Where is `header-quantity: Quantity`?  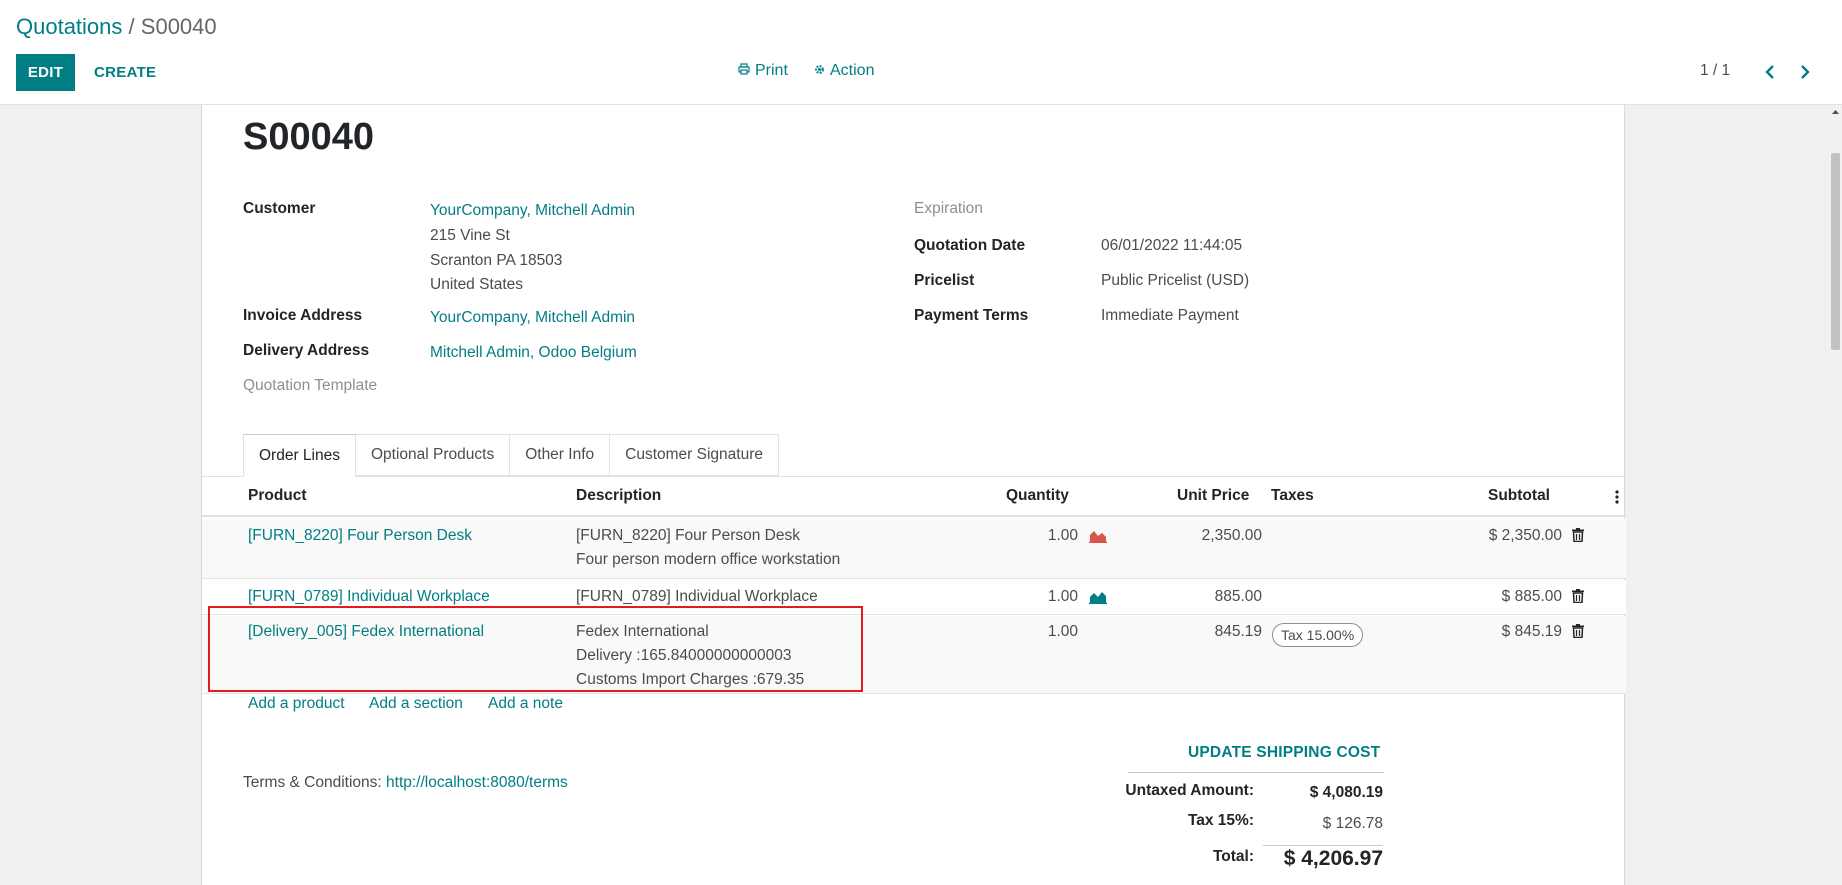 header-quantity: Quantity is located at coordinates (1037, 496).